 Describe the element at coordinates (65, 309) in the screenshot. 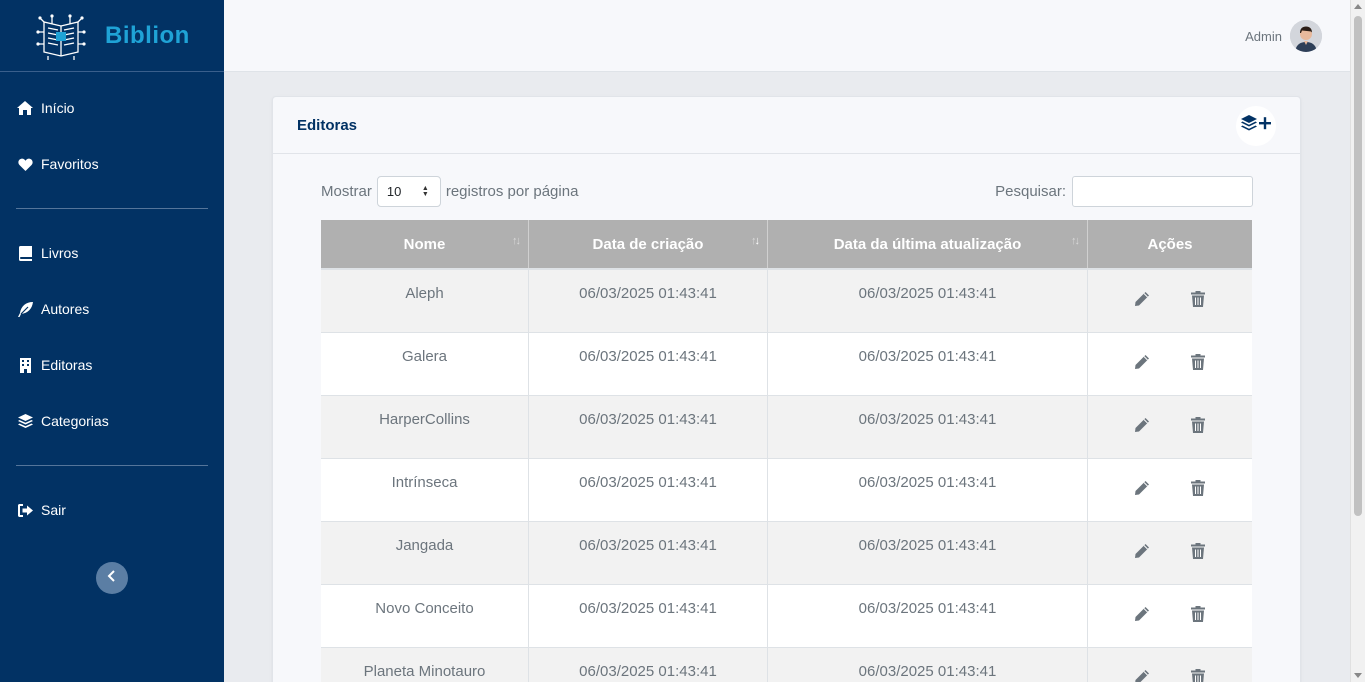

I see `sidebar-item-label: Autores` at that location.